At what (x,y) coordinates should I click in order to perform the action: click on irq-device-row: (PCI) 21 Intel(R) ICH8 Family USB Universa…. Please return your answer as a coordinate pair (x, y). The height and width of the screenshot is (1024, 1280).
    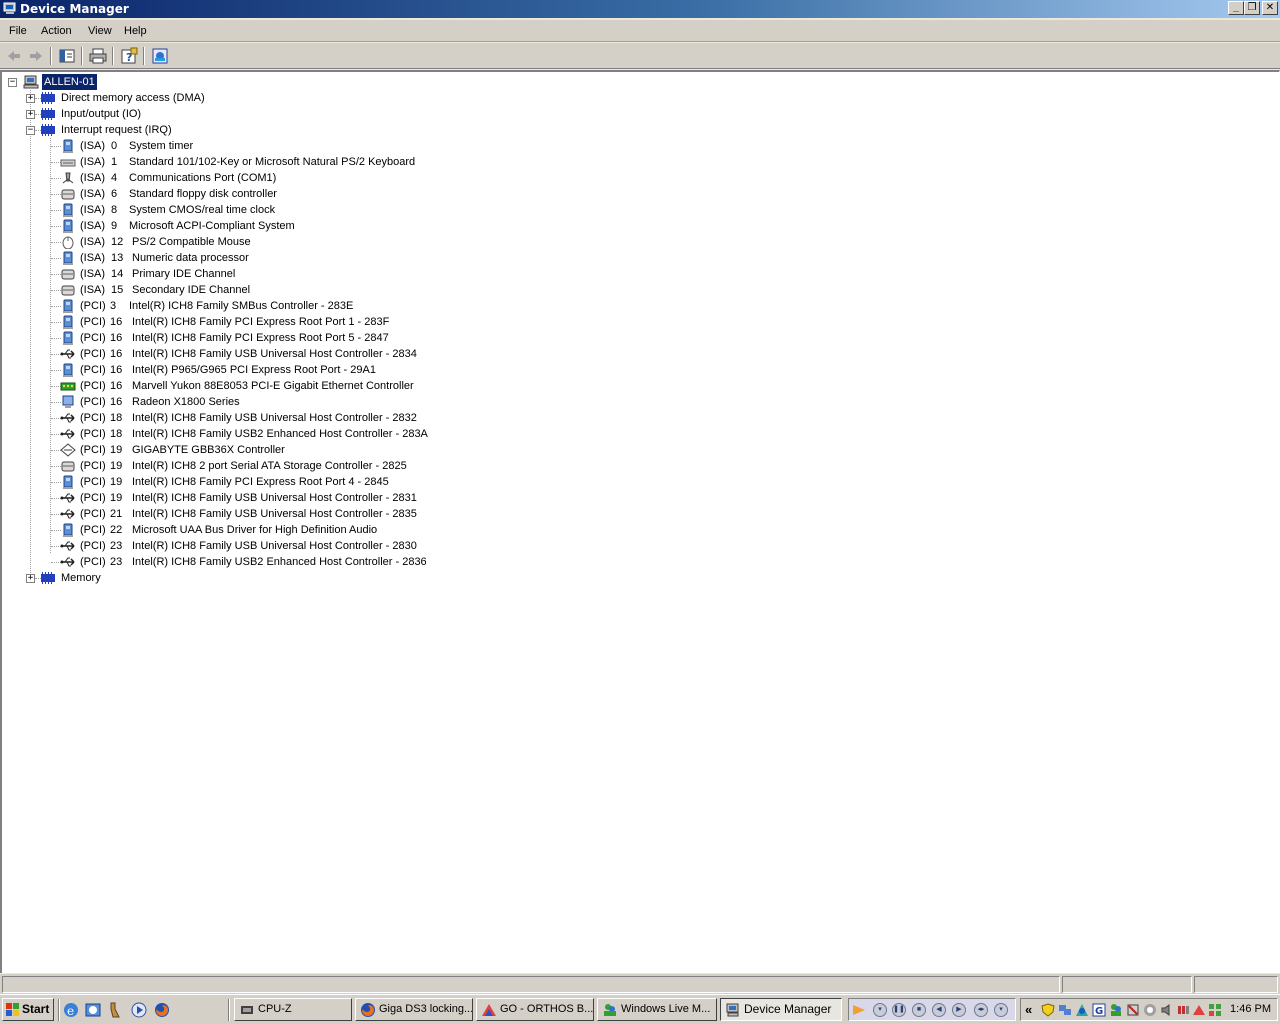
    Looking at the image, I should click on (290, 514).